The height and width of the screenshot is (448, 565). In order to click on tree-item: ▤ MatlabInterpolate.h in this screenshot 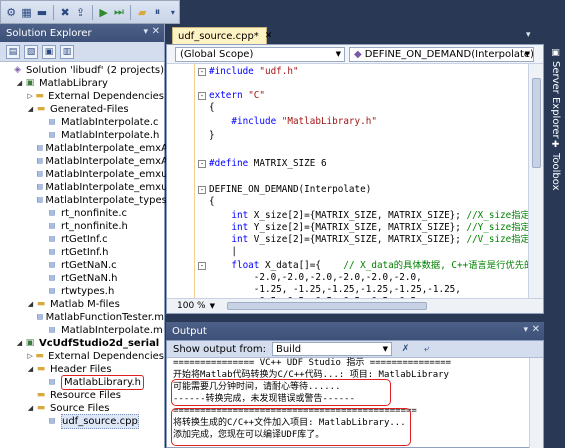, I will do `click(82, 135)`.